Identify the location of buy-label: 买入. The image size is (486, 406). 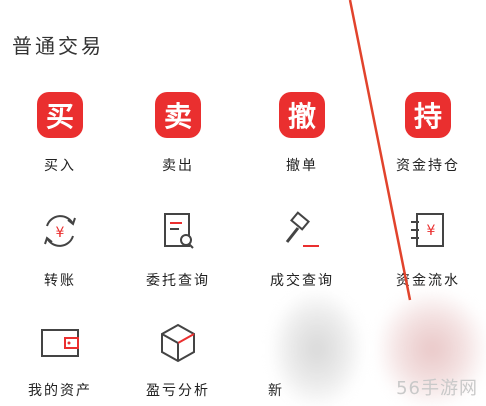
(60, 166).